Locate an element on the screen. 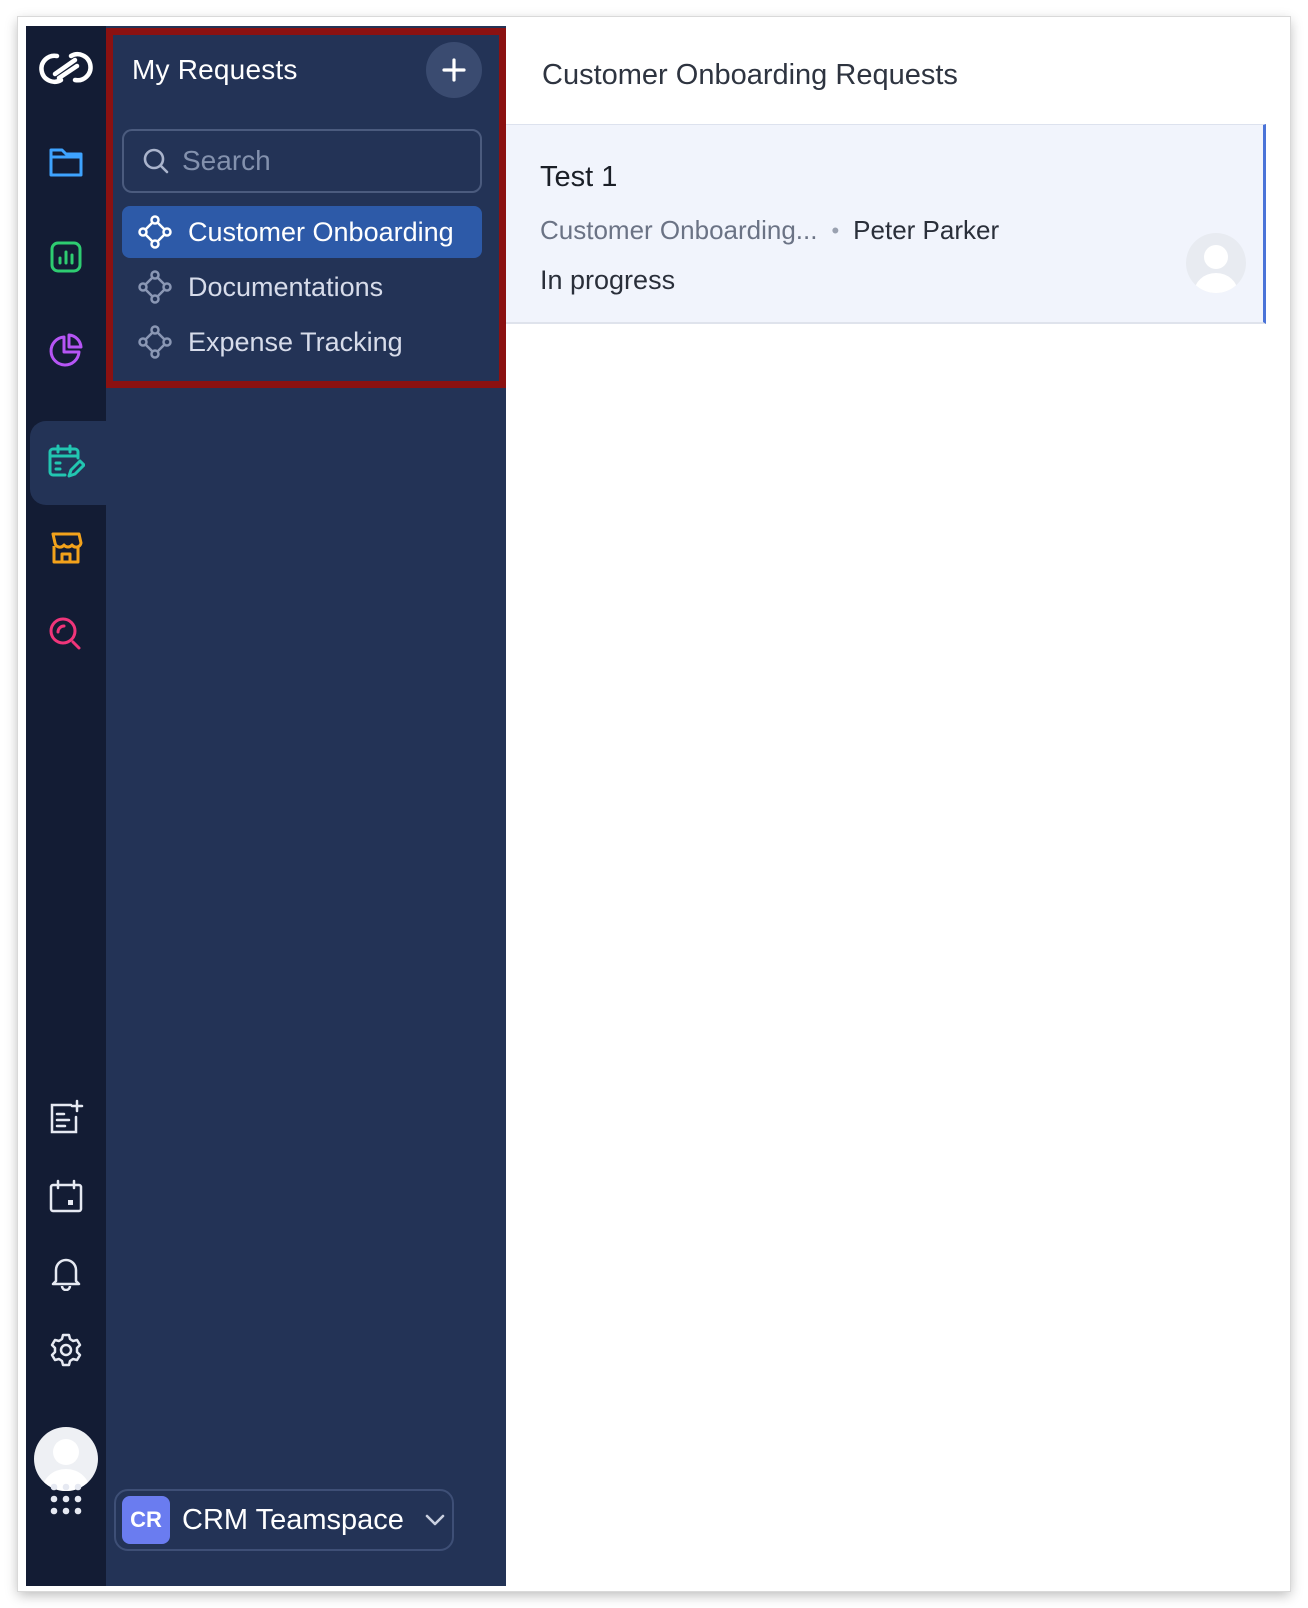 This screenshot has height=1608, width=1308. teamspace-badge: CR is located at coordinates (146, 1520).